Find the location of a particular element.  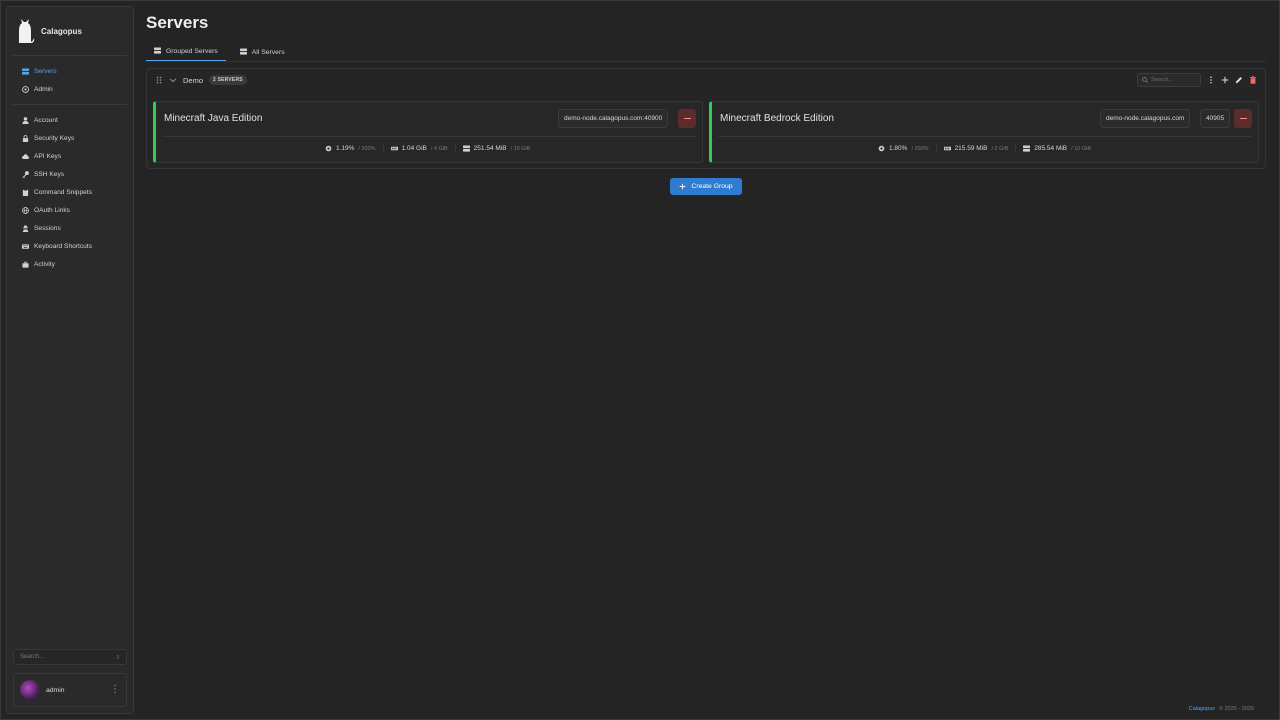

sidebar-item-keyboard-shortcuts: Keyboard Shortcuts is located at coordinates (70, 246).